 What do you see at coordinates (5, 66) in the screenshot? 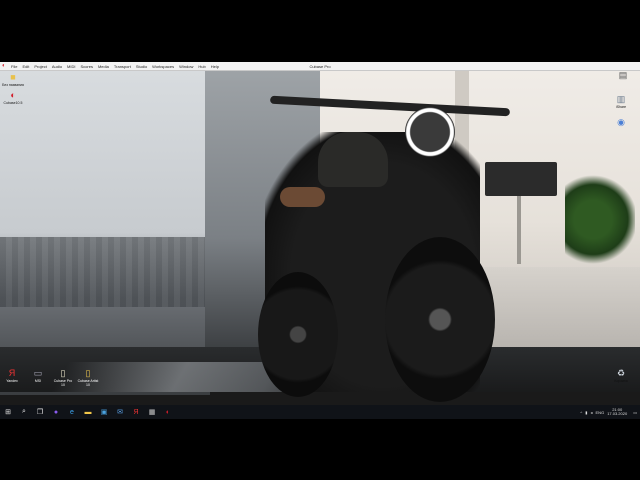
I see `cubase-app-icon: ◐` at bounding box center [5, 66].